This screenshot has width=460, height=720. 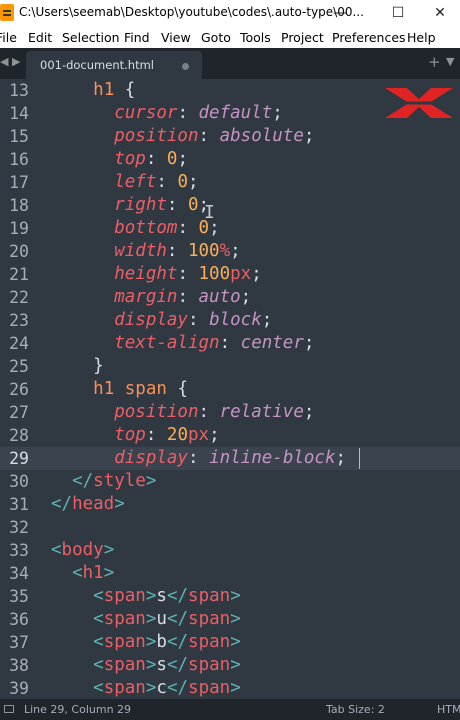 What do you see at coordinates (255, 297) in the screenshot?
I see `code-line: margin: auto;` at bounding box center [255, 297].